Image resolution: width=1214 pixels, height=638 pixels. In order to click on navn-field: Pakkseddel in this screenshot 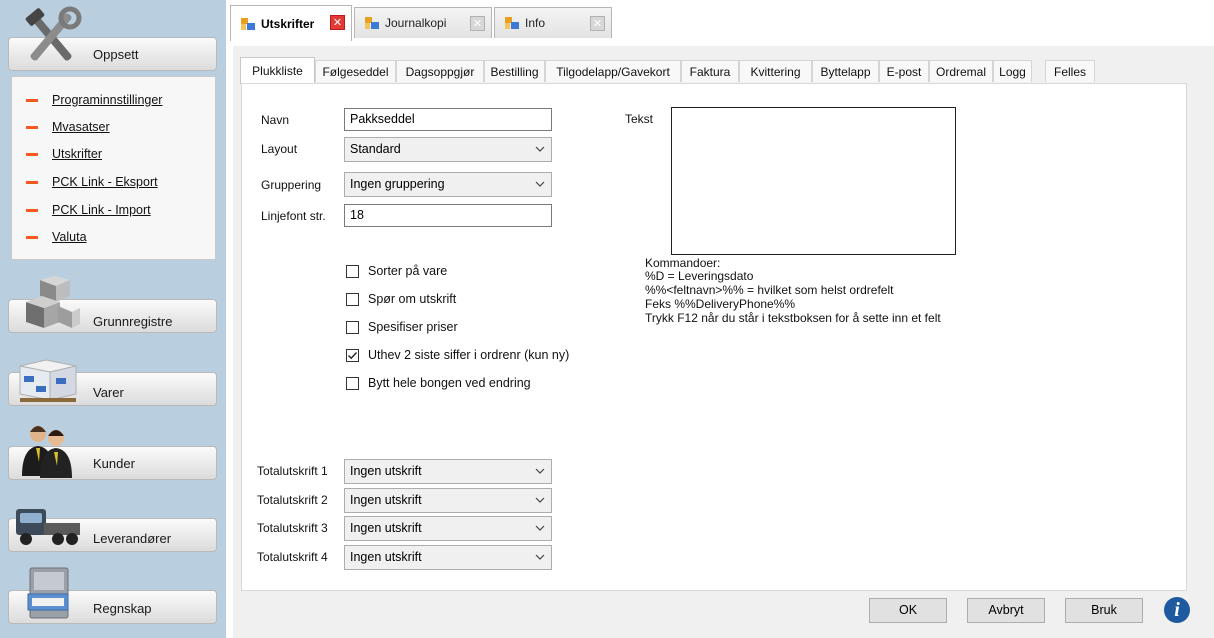, I will do `click(448, 119)`.